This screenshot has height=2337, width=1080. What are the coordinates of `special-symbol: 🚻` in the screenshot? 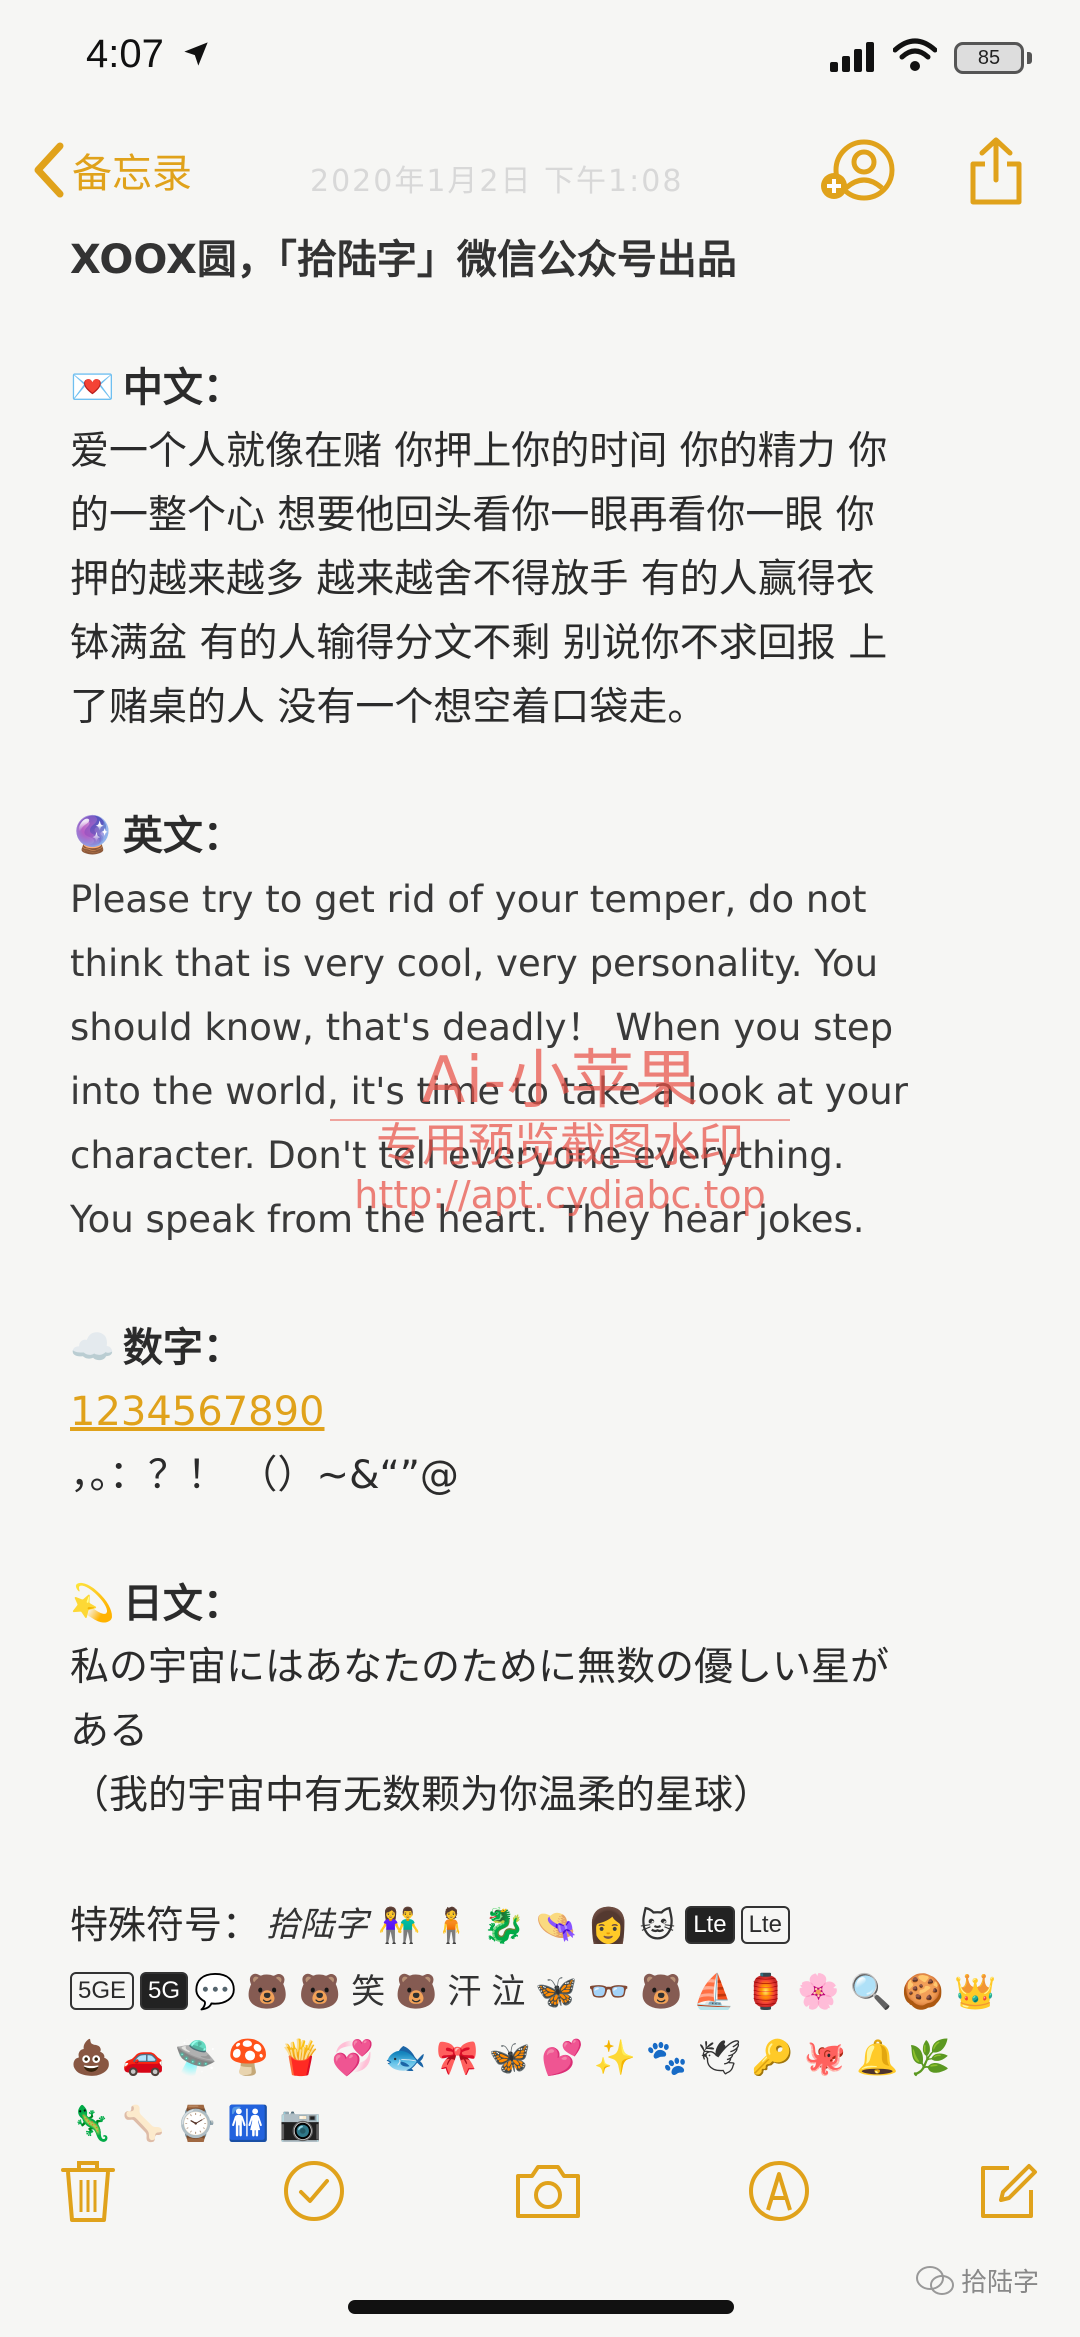 It's located at (248, 2124).